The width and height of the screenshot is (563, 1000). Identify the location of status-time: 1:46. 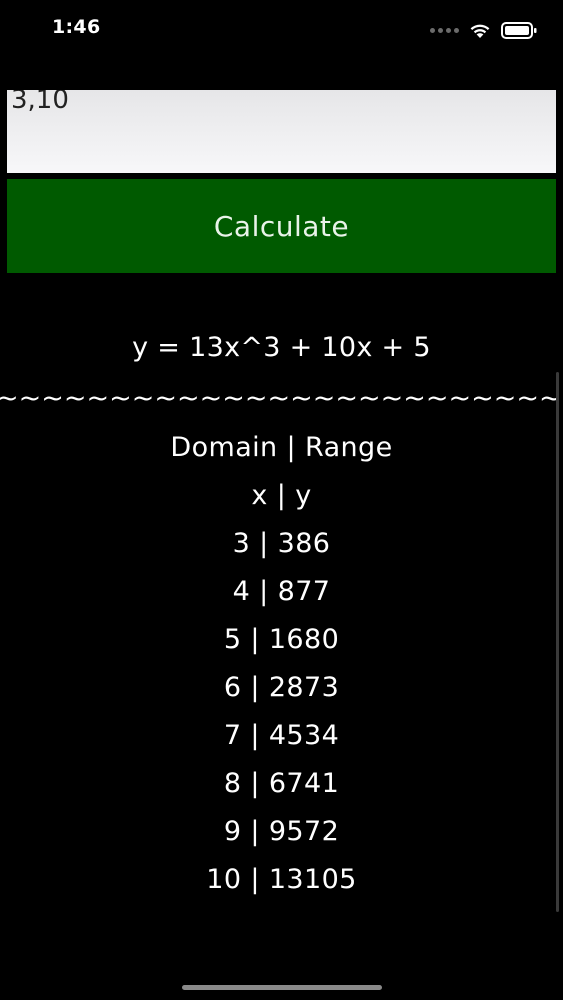
(76, 27).